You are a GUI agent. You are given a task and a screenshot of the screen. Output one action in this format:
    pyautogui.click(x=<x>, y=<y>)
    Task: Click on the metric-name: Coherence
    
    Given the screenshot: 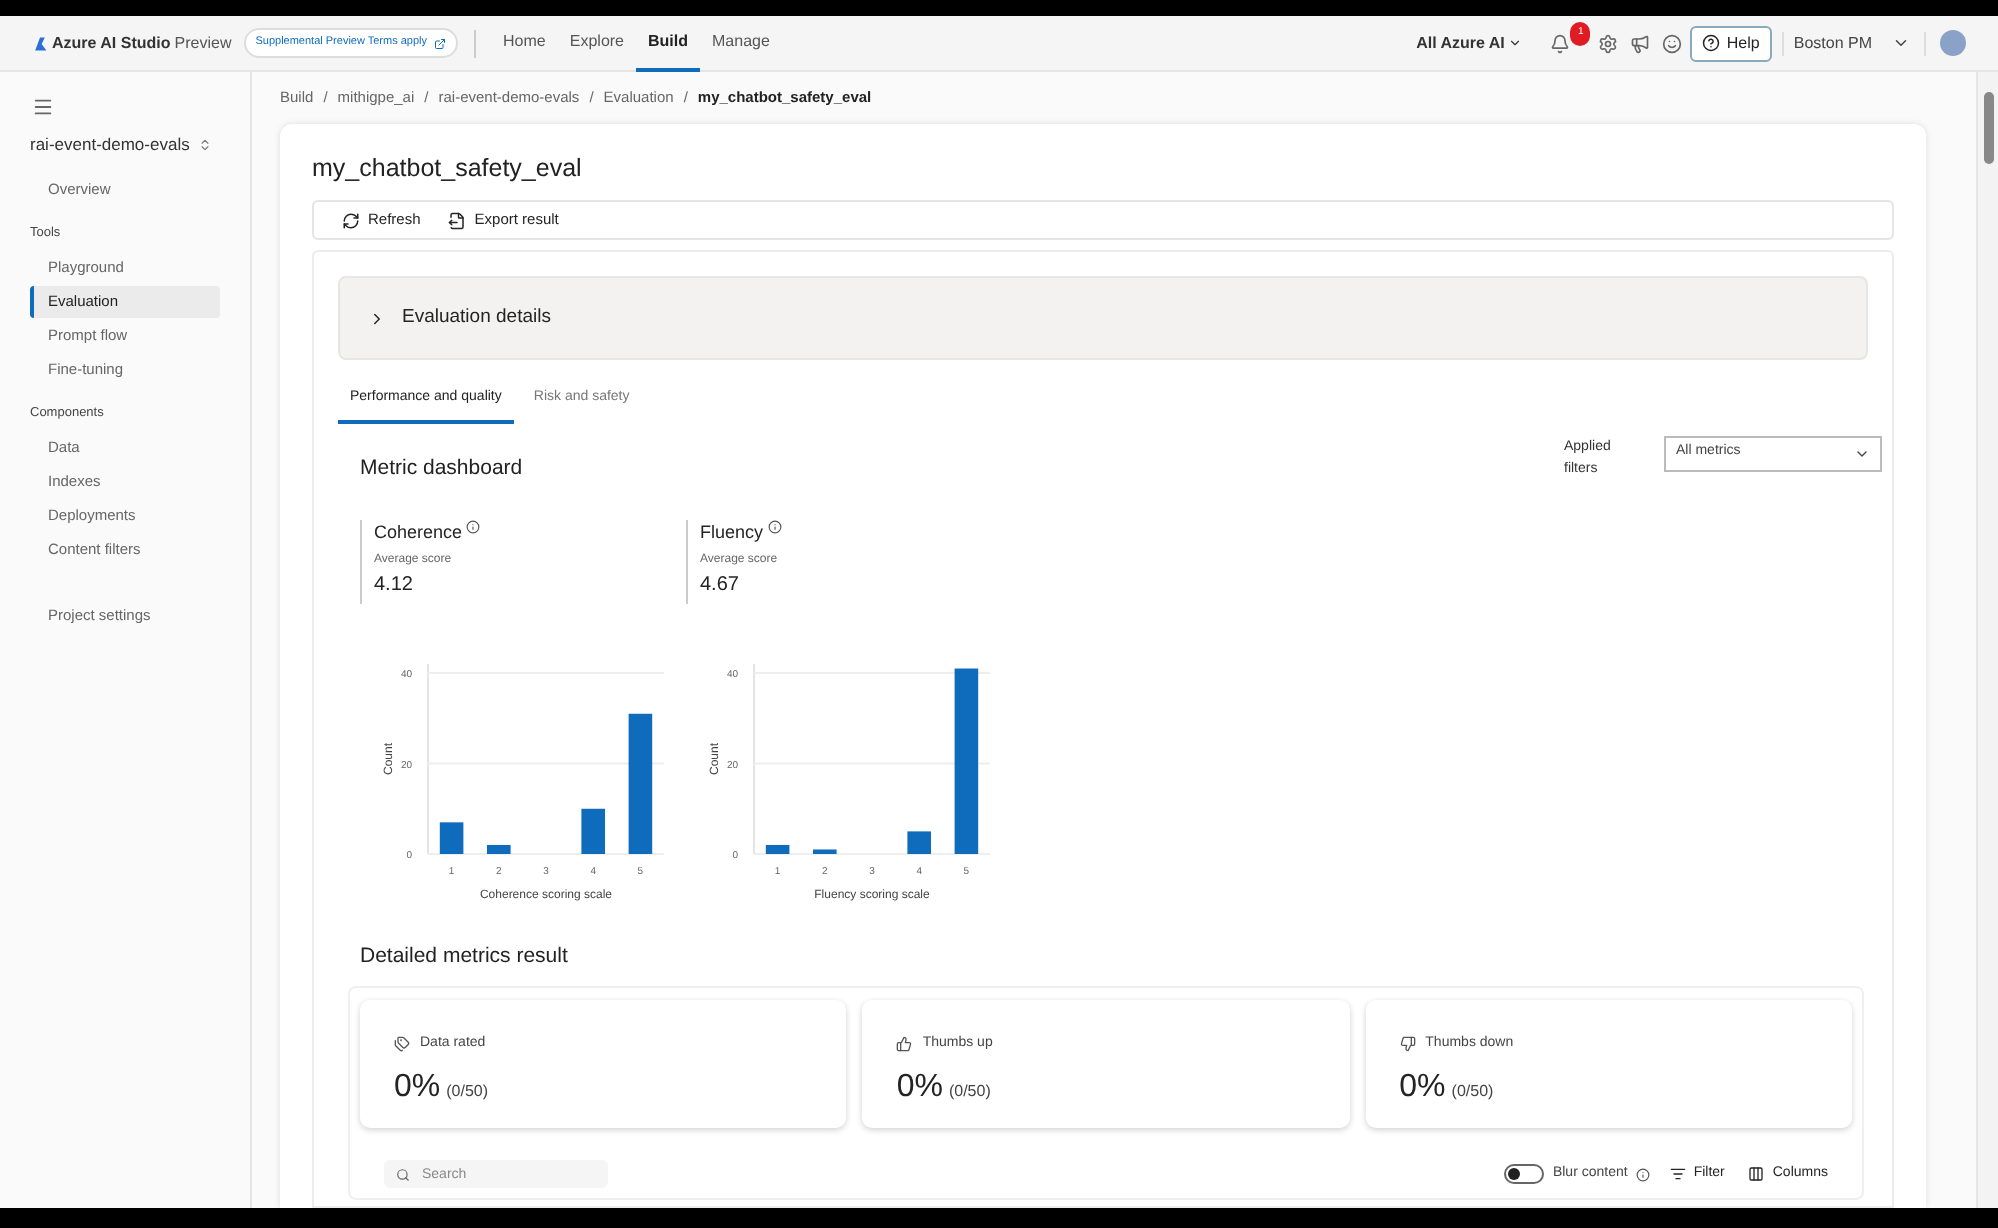 What is the action you would take?
    pyautogui.click(x=418, y=533)
    